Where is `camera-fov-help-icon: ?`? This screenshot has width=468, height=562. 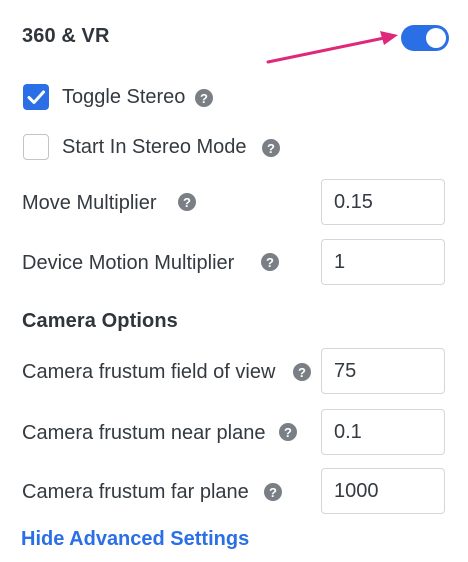 camera-fov-help-icon: ? is located at coordinates (302, 372).